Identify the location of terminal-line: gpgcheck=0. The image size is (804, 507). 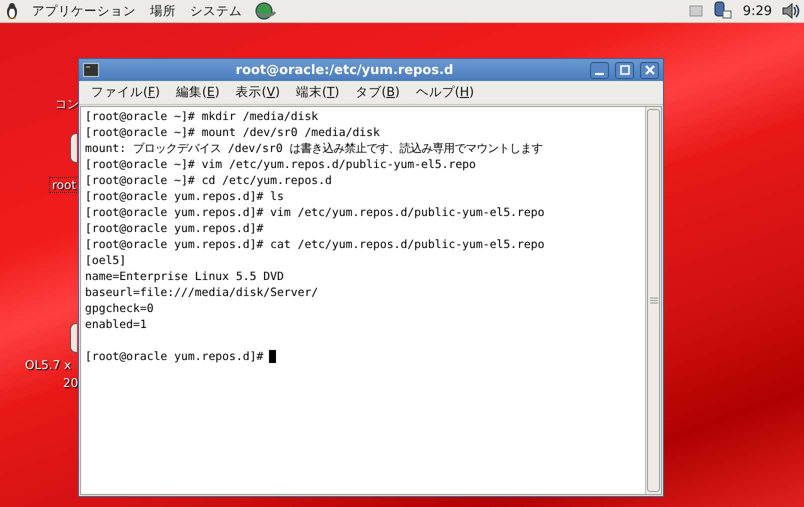
(119, 308).